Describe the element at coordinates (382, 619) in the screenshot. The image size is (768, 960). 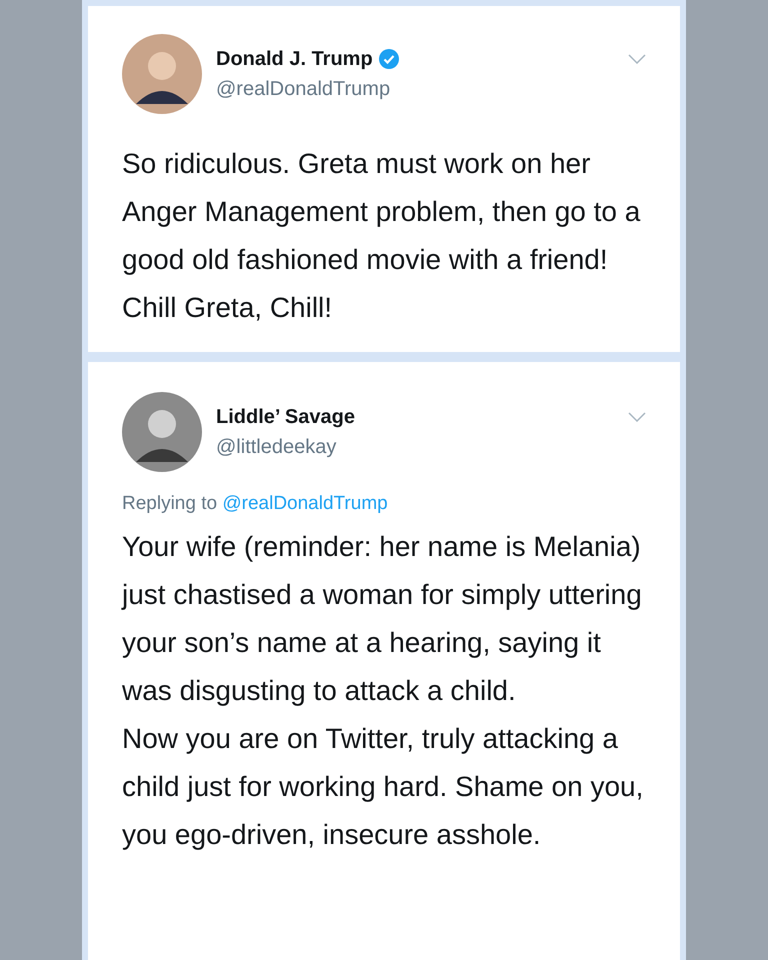
I see `tweet-text: Your wife (reminder: her name is Melania) just chastised a woman for simply uttering your son’s name at a hearing, saying it was disgusting to attack a child.` at that location.